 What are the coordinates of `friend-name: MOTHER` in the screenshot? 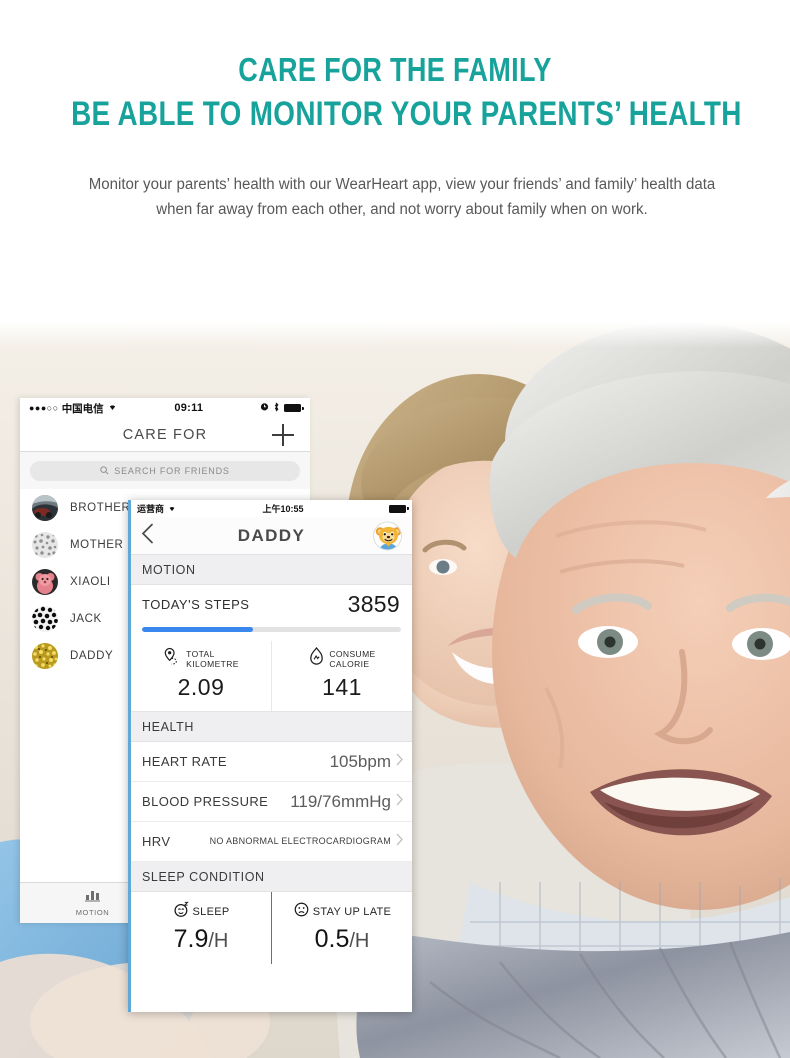 It's located at (97, 544).